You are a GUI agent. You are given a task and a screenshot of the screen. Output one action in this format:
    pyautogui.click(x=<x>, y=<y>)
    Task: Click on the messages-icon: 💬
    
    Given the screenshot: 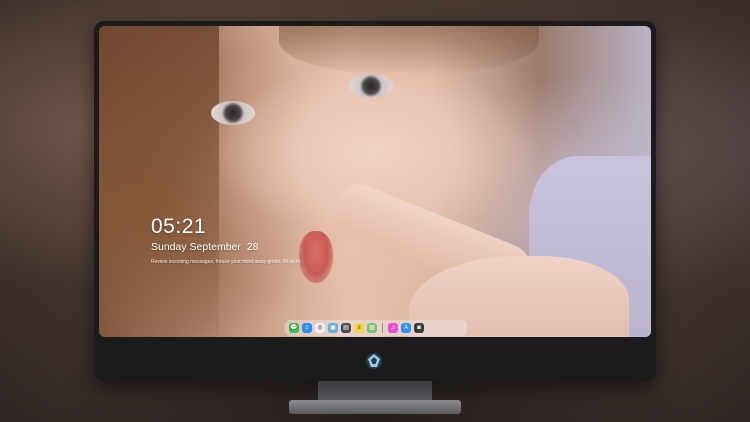 What is the action you would take?
    pyautogui.click(x=294, y=328)
    